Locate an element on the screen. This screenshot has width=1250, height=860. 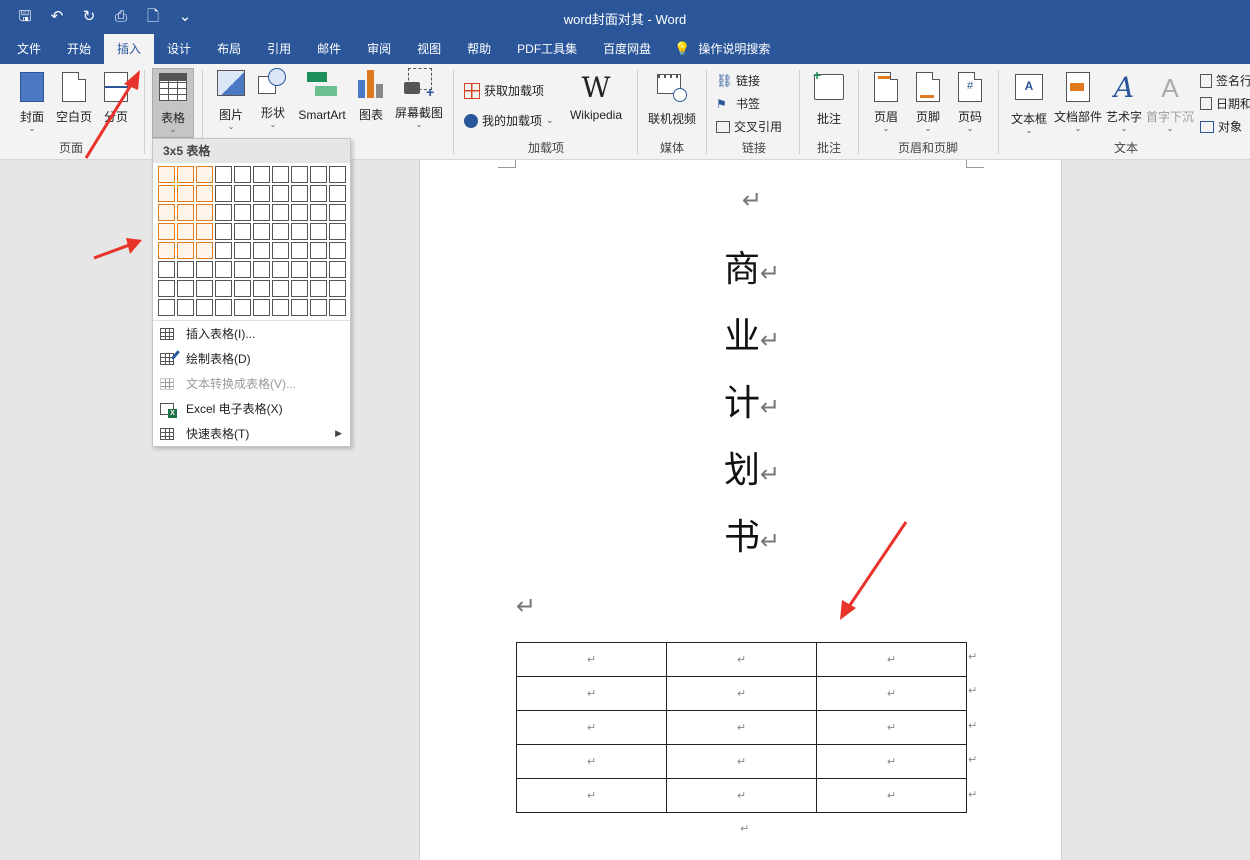
textbox-button: A 文本框 ⌄ is located at coordinates (1029, 103).